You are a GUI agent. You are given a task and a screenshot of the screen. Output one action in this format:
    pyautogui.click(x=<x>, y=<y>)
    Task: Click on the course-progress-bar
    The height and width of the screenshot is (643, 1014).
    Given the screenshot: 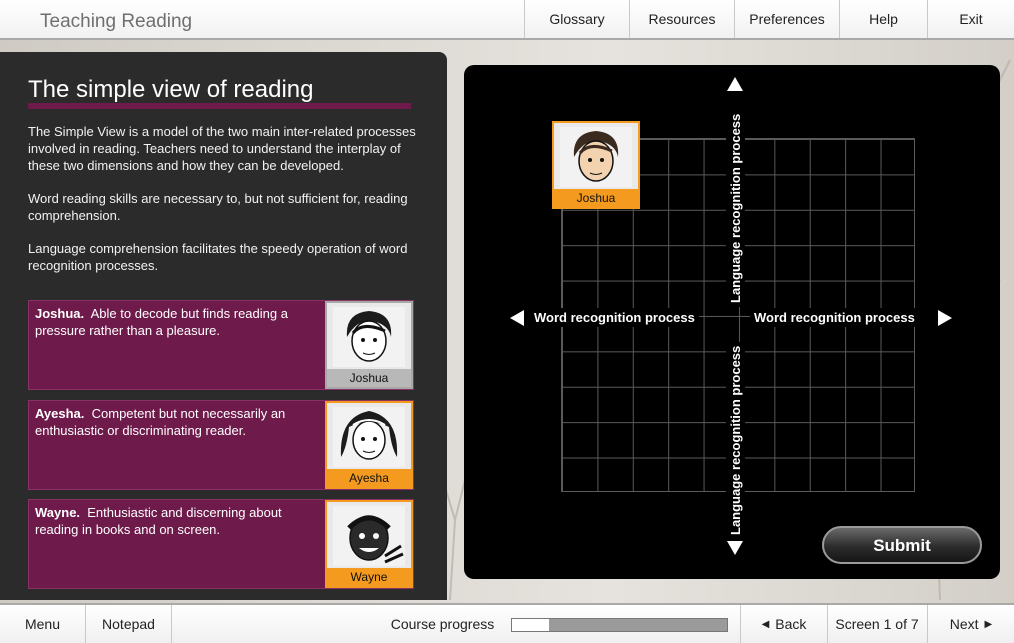 What is the action you would take?
    pyautogui.click(x=619, y=625)
    